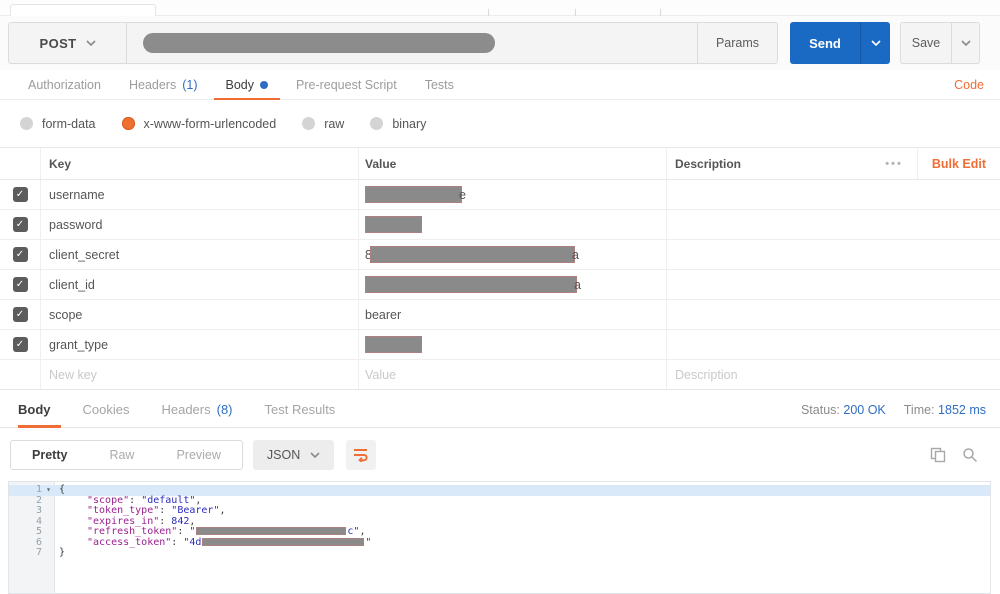  What do you see at coordinates (203, 542) in the screenshot?
I see `code-line: 6 "access_token": "4d "` at bounding box center [203, 542].